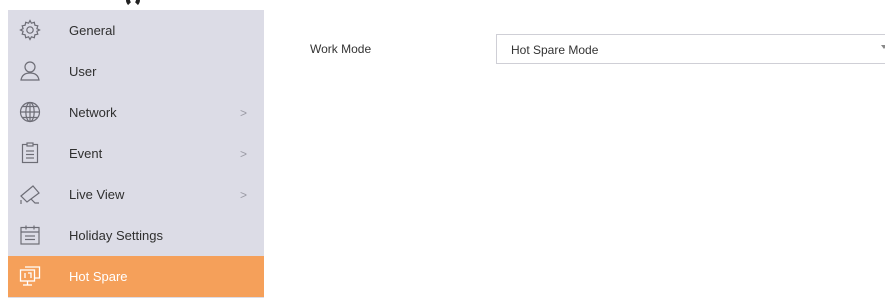 The image size is (885, 298). Describe the element at coordinates (92, 30) in the screenshot. I see `sidebar-item-label: General` at that location.